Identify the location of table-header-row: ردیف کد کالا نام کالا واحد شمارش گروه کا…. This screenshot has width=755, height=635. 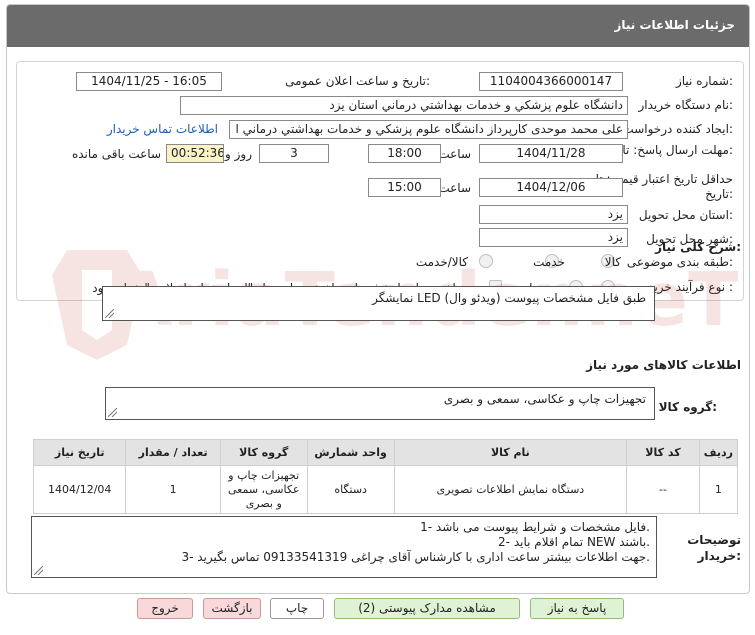
(385, 452).